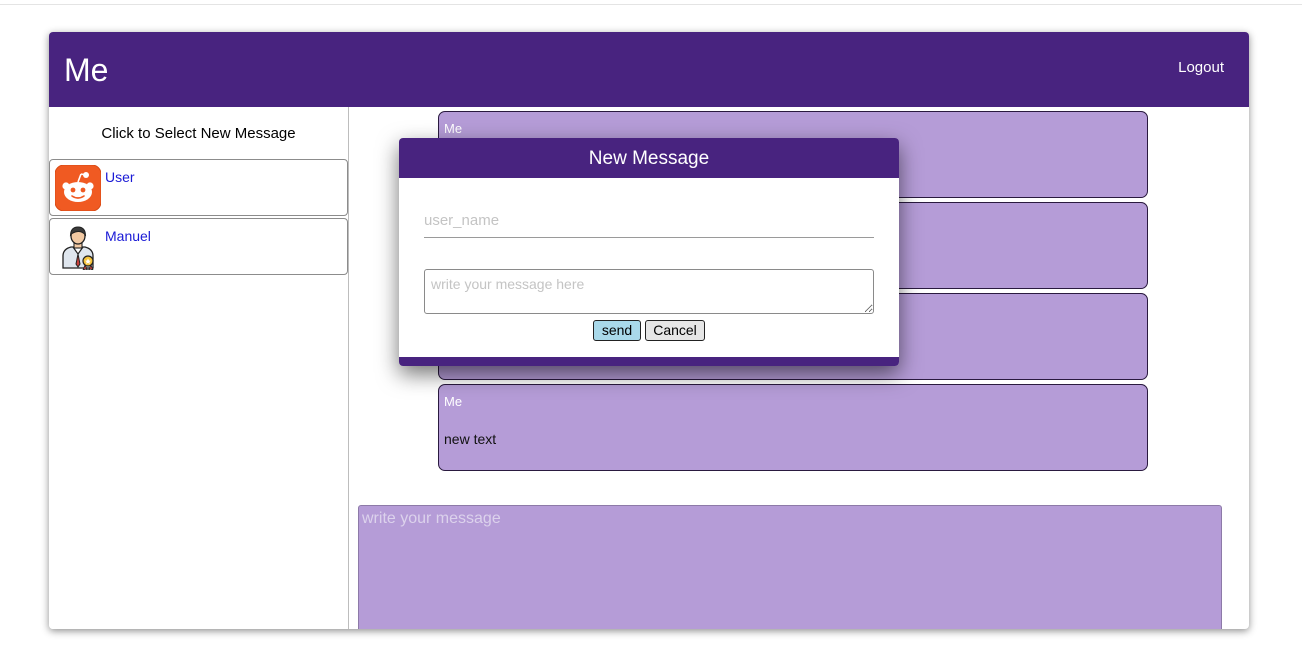  What do you see at coordinates (649, 221) in the screenshot?
I see `username-input` at bounding box center [649, 221].